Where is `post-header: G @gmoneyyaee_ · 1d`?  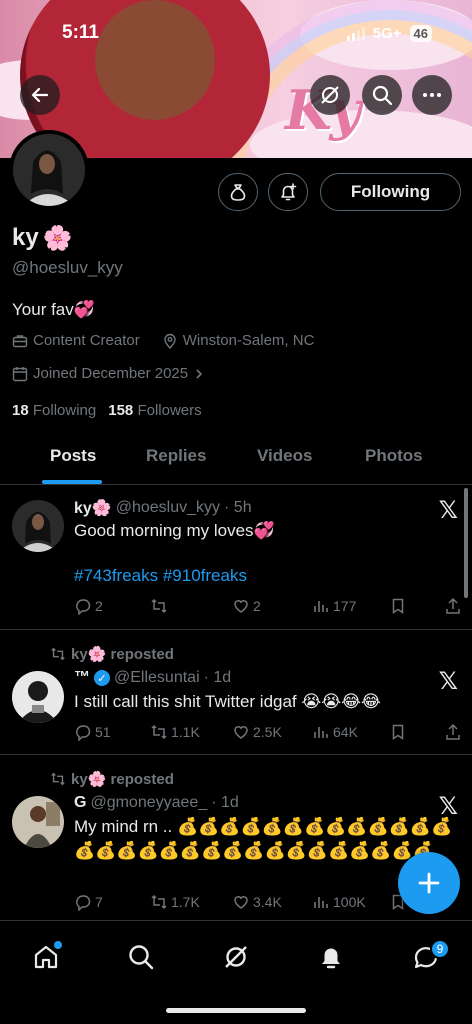 post-header: G @gmoneyyaee_ · 1d is located at coordinates (156, 803).